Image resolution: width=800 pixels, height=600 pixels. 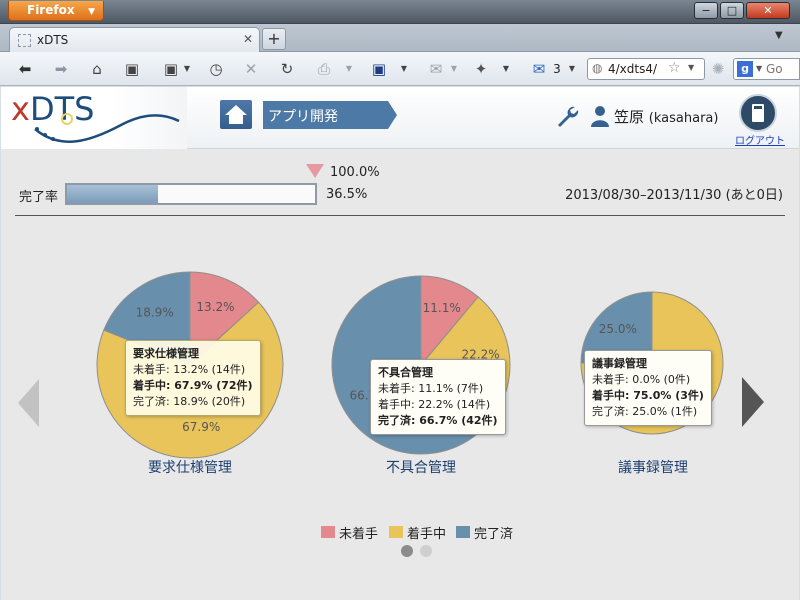 What do you see at coordinates (674, 68) in the screenshot?
I see `bookmark-star-icon: ☆` at bounding box center [674, 68].